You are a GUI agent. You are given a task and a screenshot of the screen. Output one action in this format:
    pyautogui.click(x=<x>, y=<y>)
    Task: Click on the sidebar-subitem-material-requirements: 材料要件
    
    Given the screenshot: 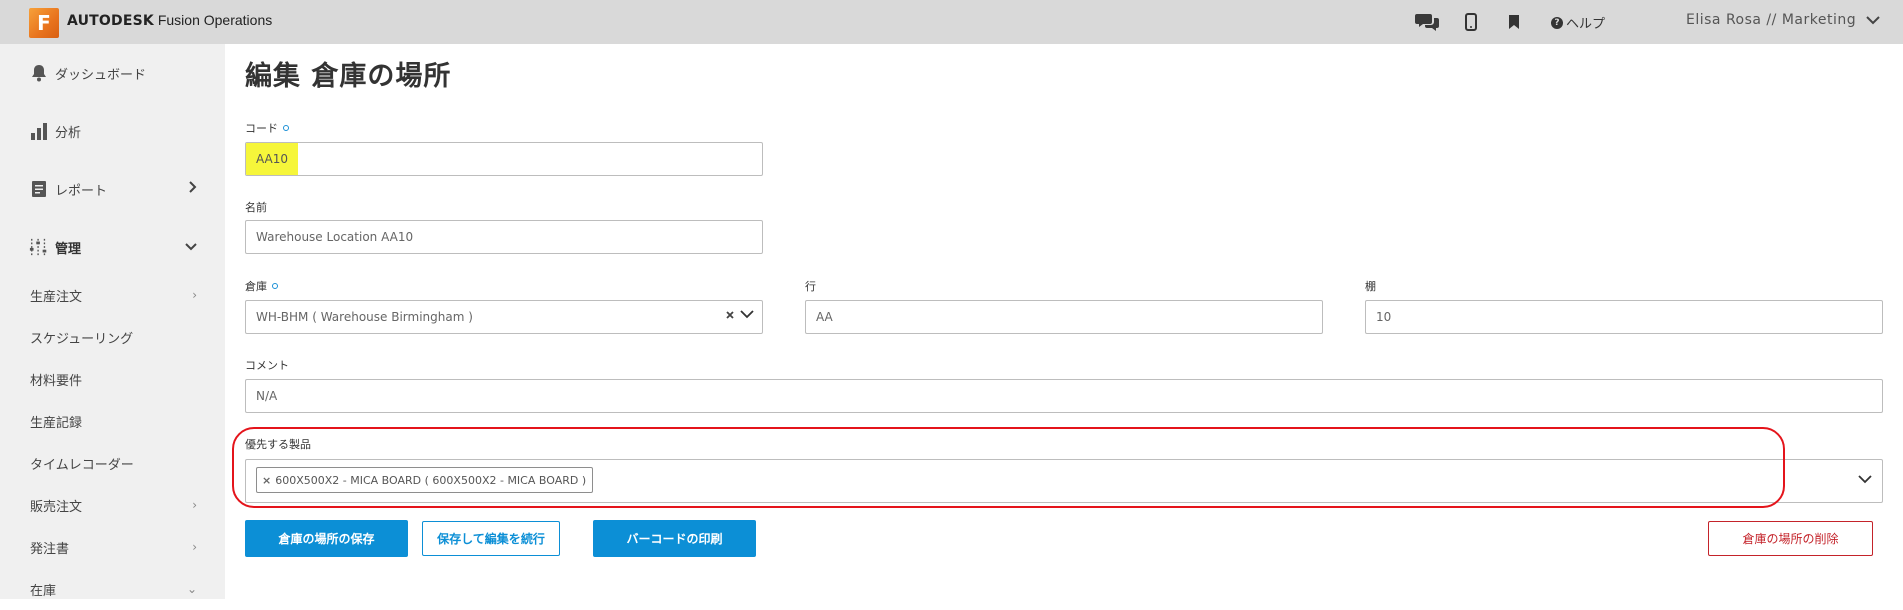 What is the action you would take?
    pyautogui.click(x=112, y=379)
    